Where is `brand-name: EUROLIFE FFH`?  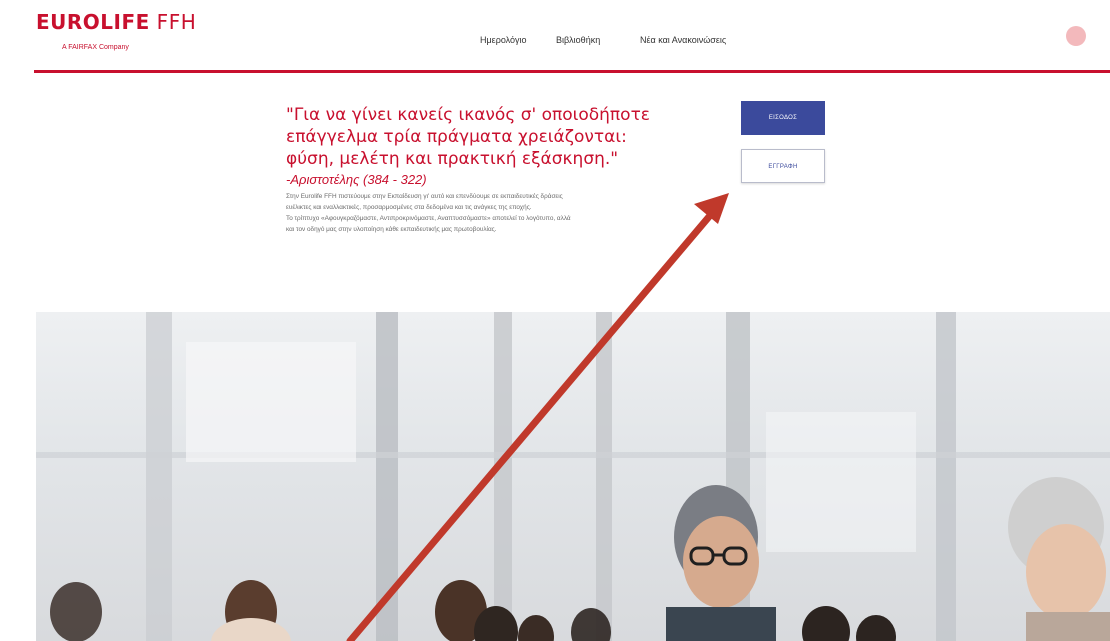
brand-name: EUROLIFE FFH is located at coordinates (116, 22).